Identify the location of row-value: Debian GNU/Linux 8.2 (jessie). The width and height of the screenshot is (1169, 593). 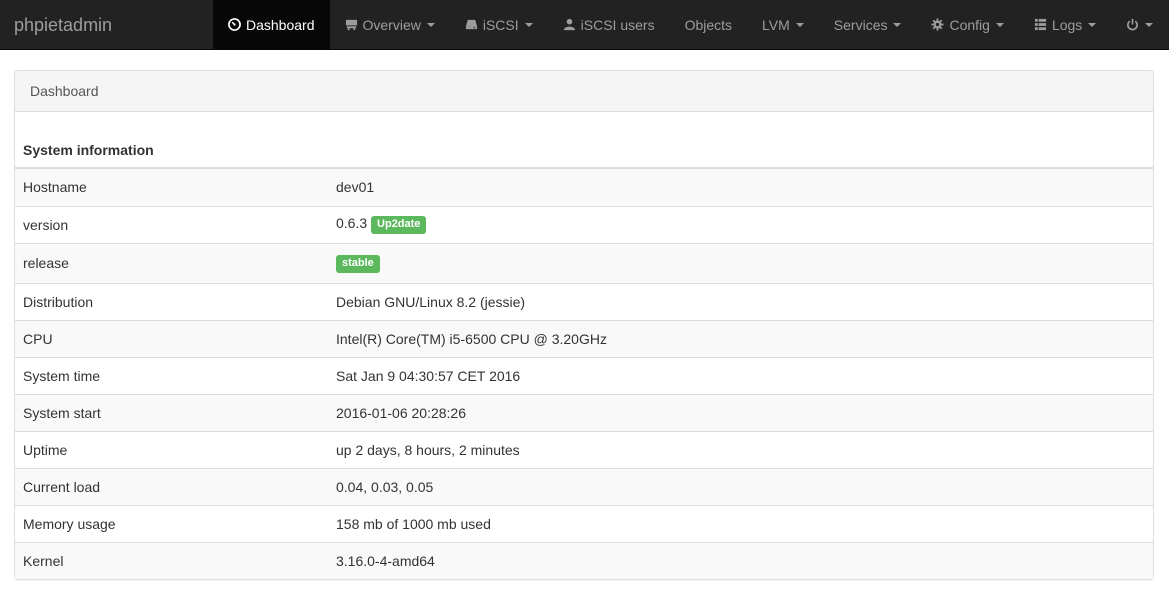
(740, 301).